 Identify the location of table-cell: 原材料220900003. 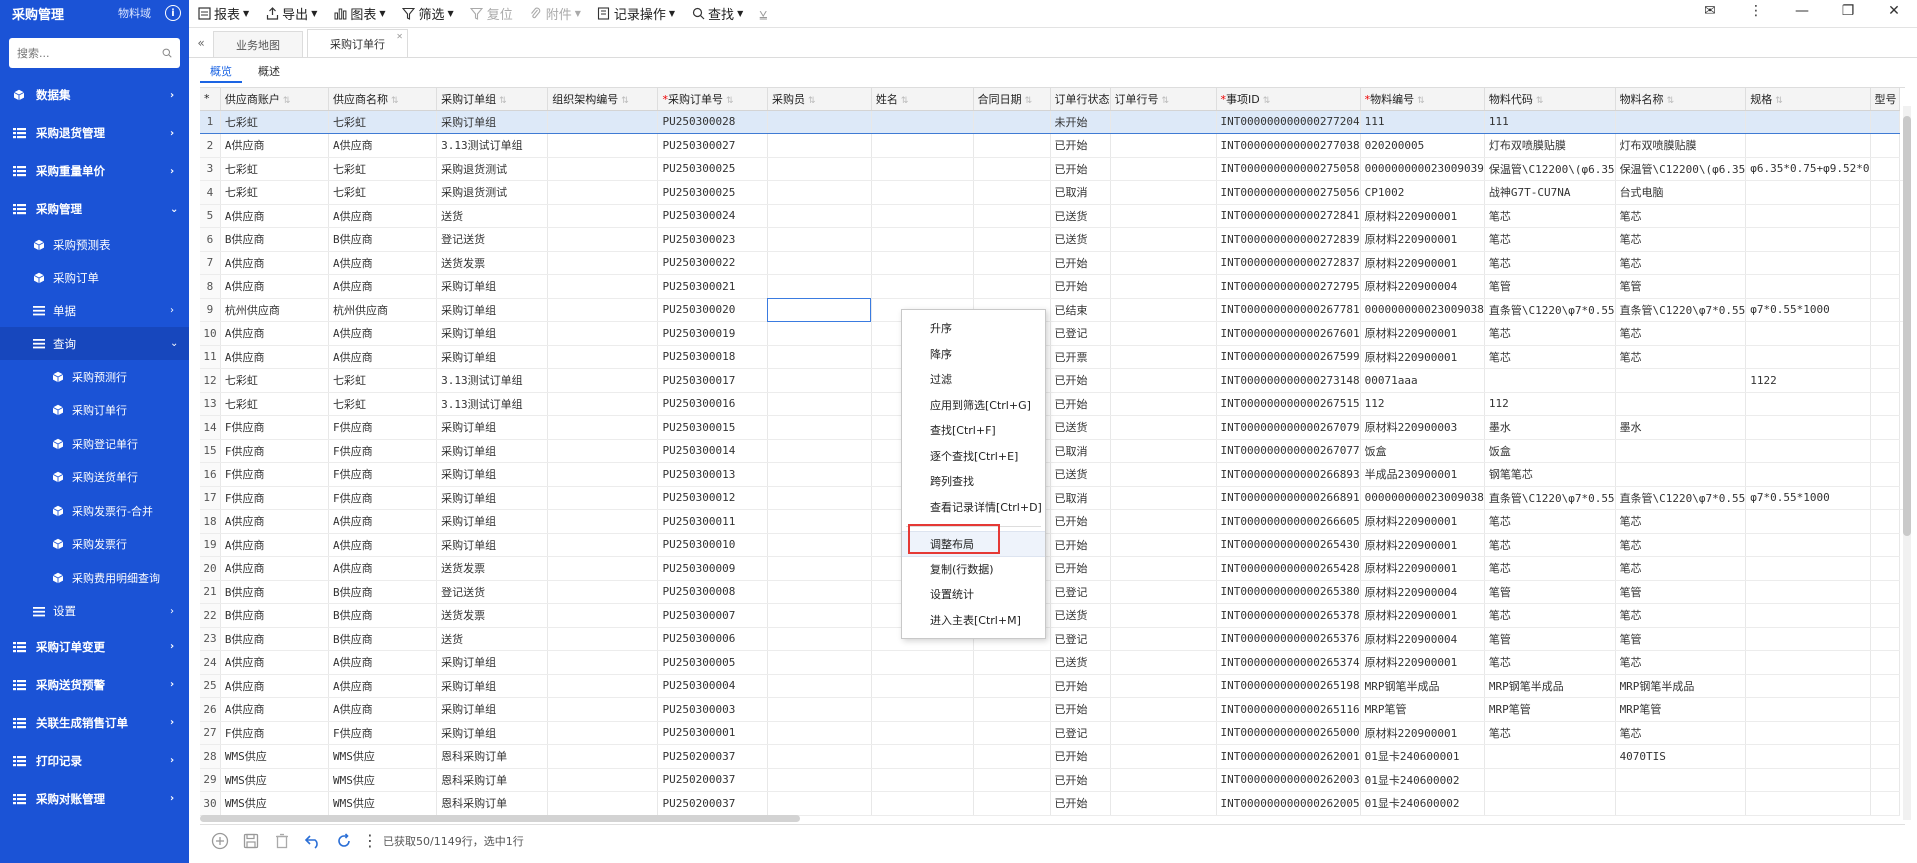
(1422, 427).